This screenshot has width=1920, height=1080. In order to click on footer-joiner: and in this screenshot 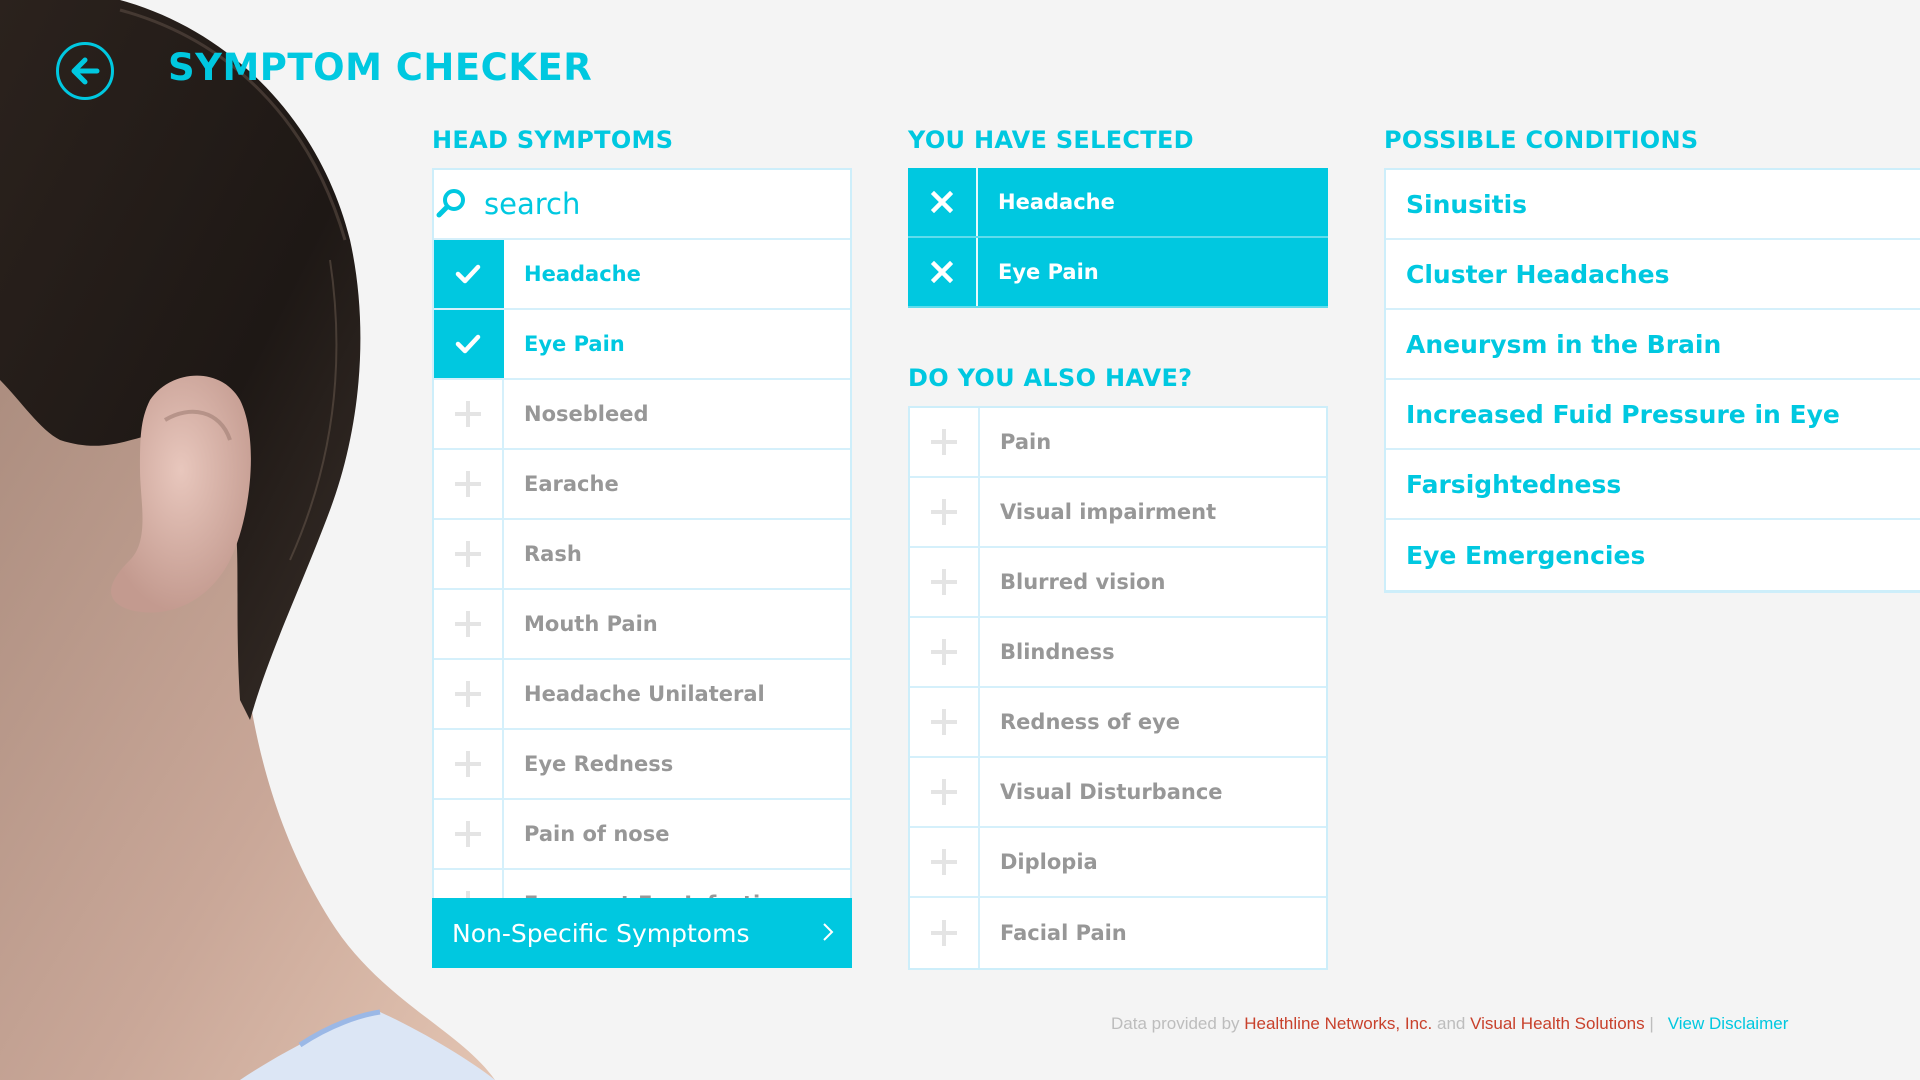, I will do `click(1451, 1023)`.